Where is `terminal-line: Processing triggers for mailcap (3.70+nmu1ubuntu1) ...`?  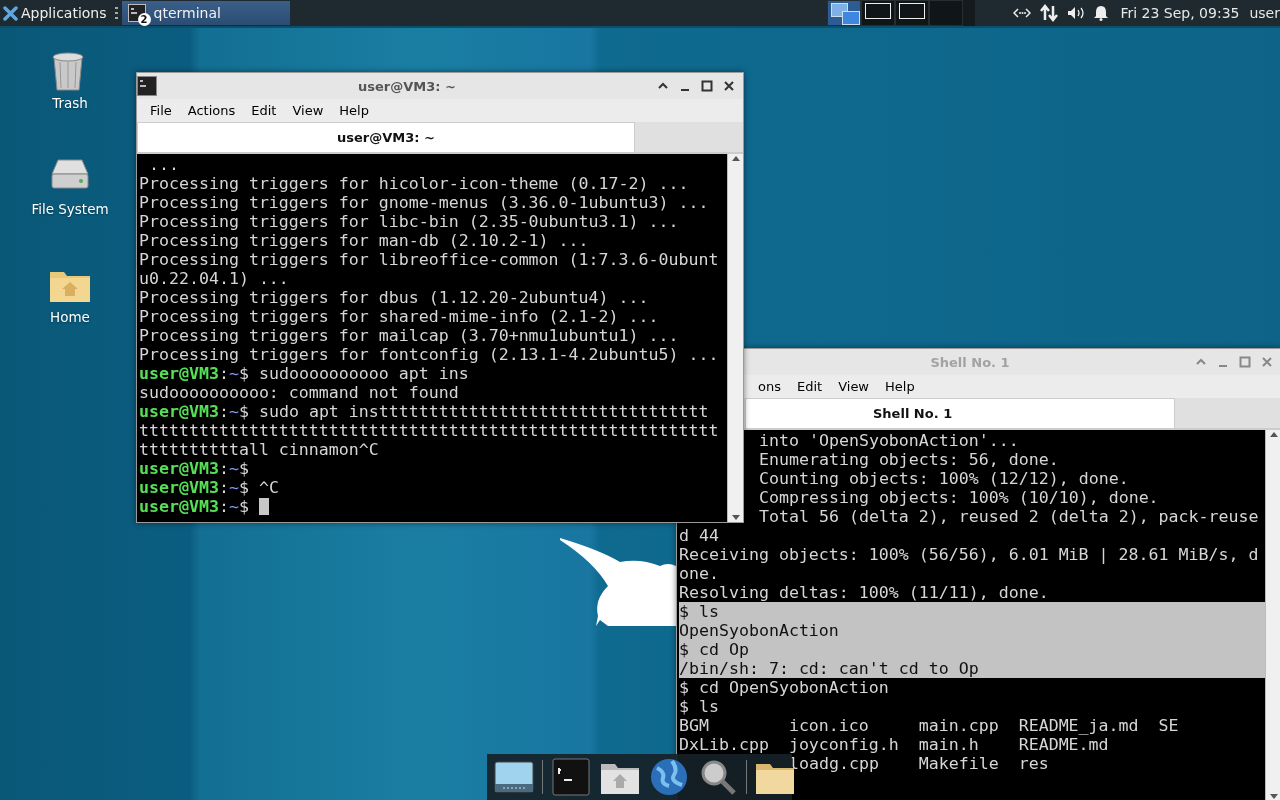 terminal-line: Processing triggers for mailcap (3.70+nmu1ubuntu1) ... is located at coordinates (409, 335).